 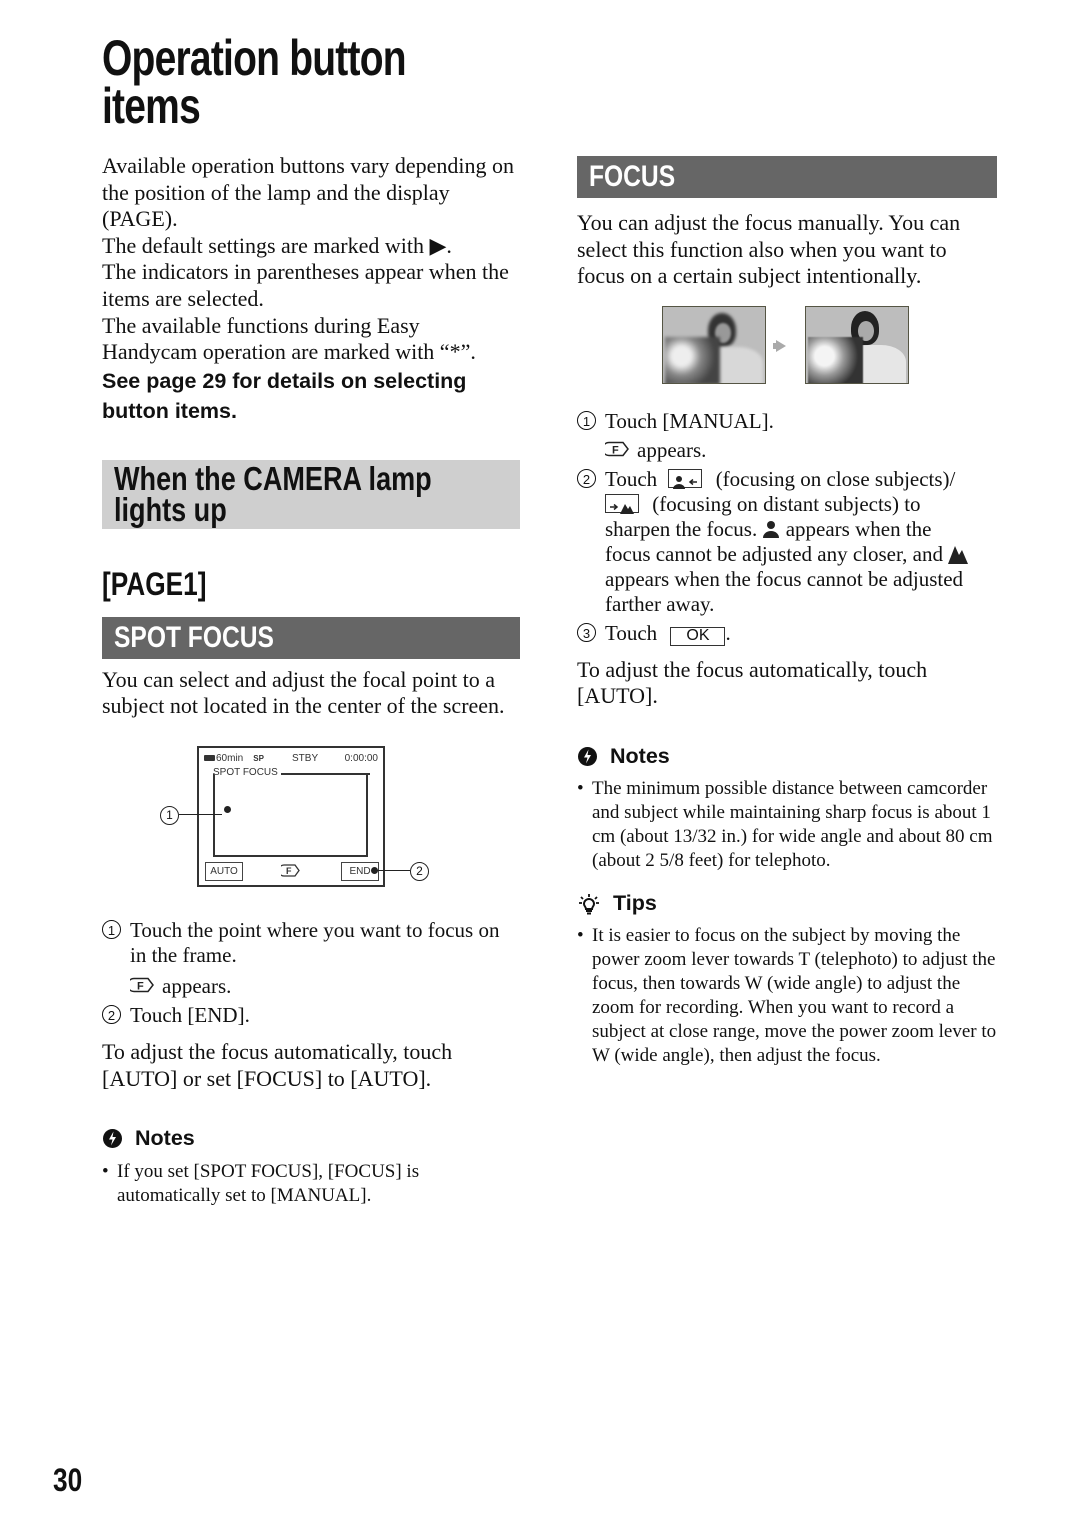 I want to click on tips-title: Tips, so click(x=635, y=902).